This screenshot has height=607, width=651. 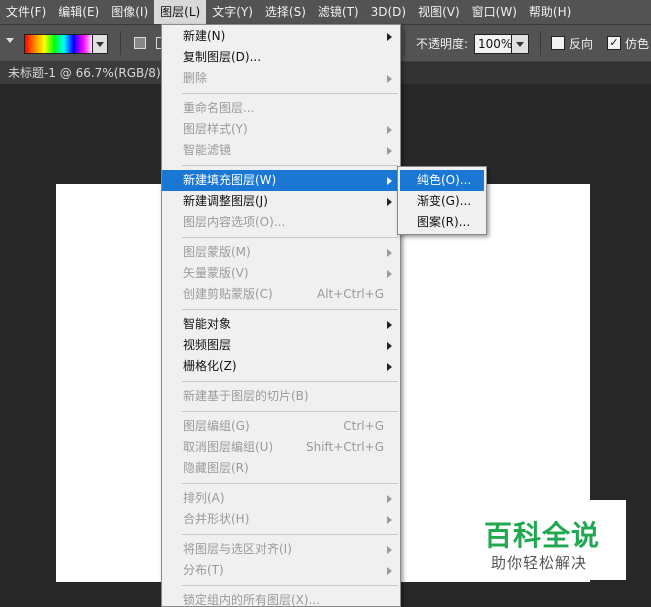 What do you see at coordinates (100, 44) in the screenshot?
I see `gradient-picker-dropdown` at bounding box center [100, 44].